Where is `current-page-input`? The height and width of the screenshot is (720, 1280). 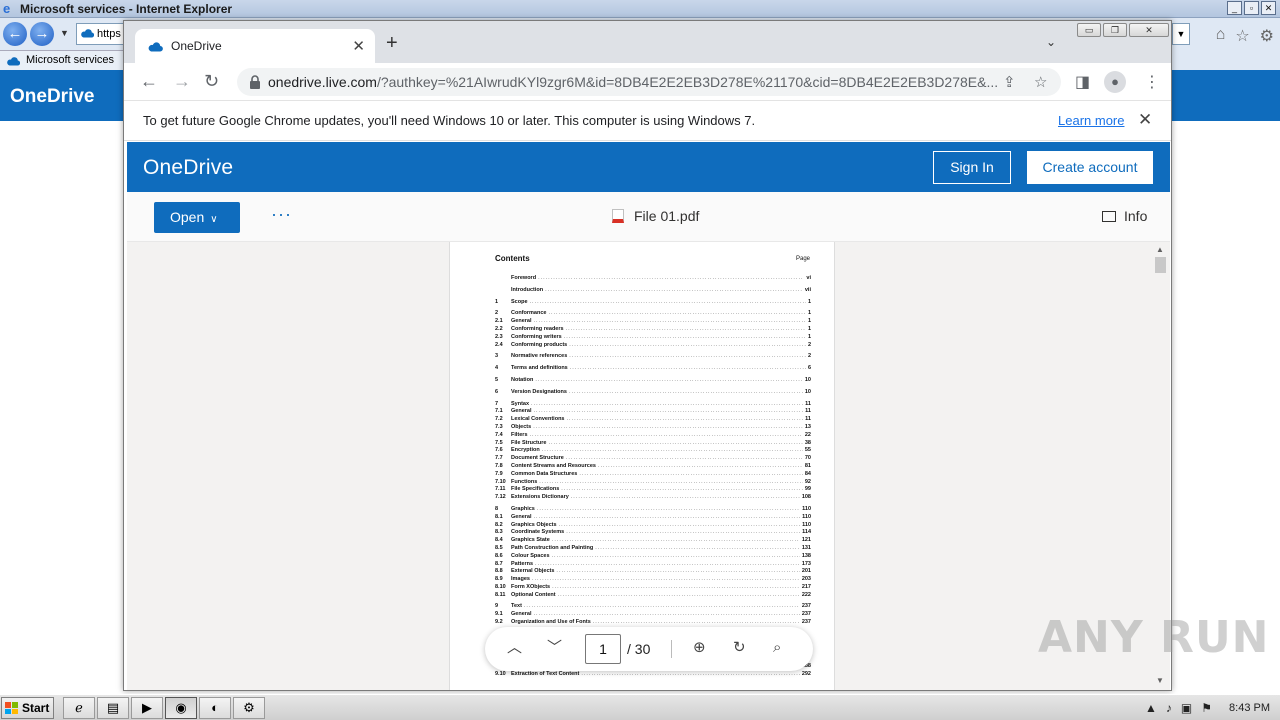 current-page-input is located at coordinates (603, 649).